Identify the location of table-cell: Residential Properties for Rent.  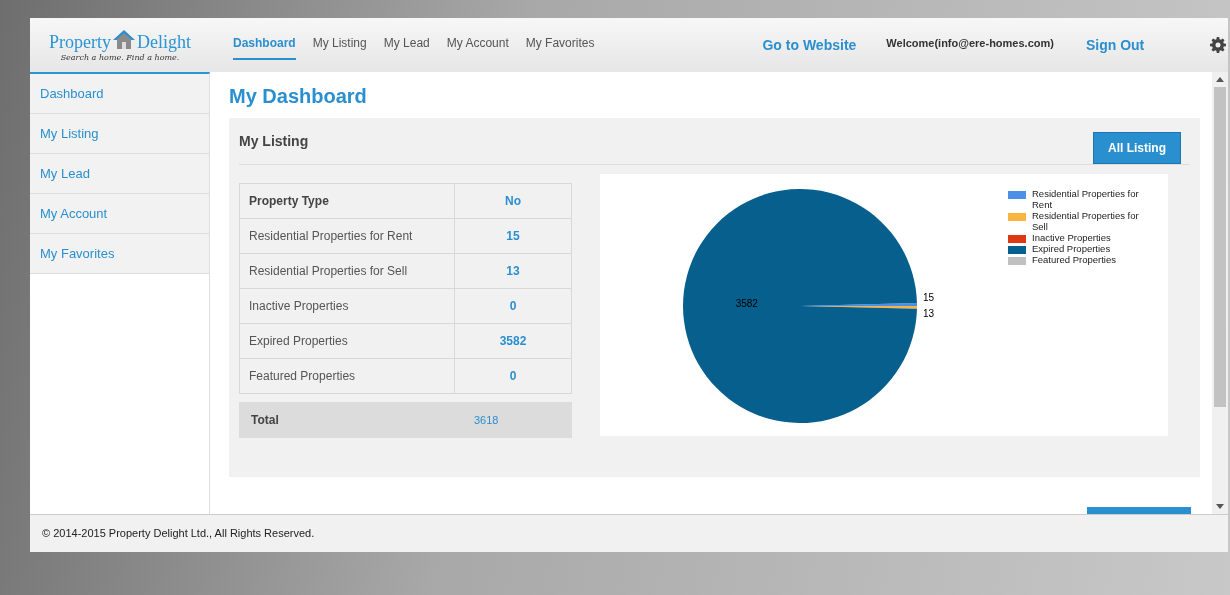
(347, 236).